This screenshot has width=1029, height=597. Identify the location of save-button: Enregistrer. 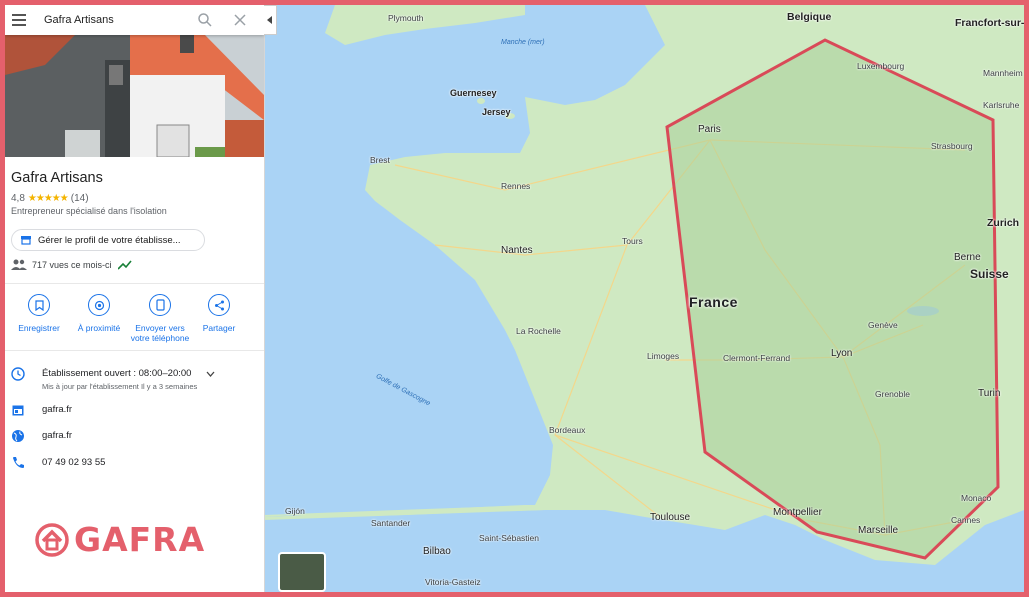
(39, 313).